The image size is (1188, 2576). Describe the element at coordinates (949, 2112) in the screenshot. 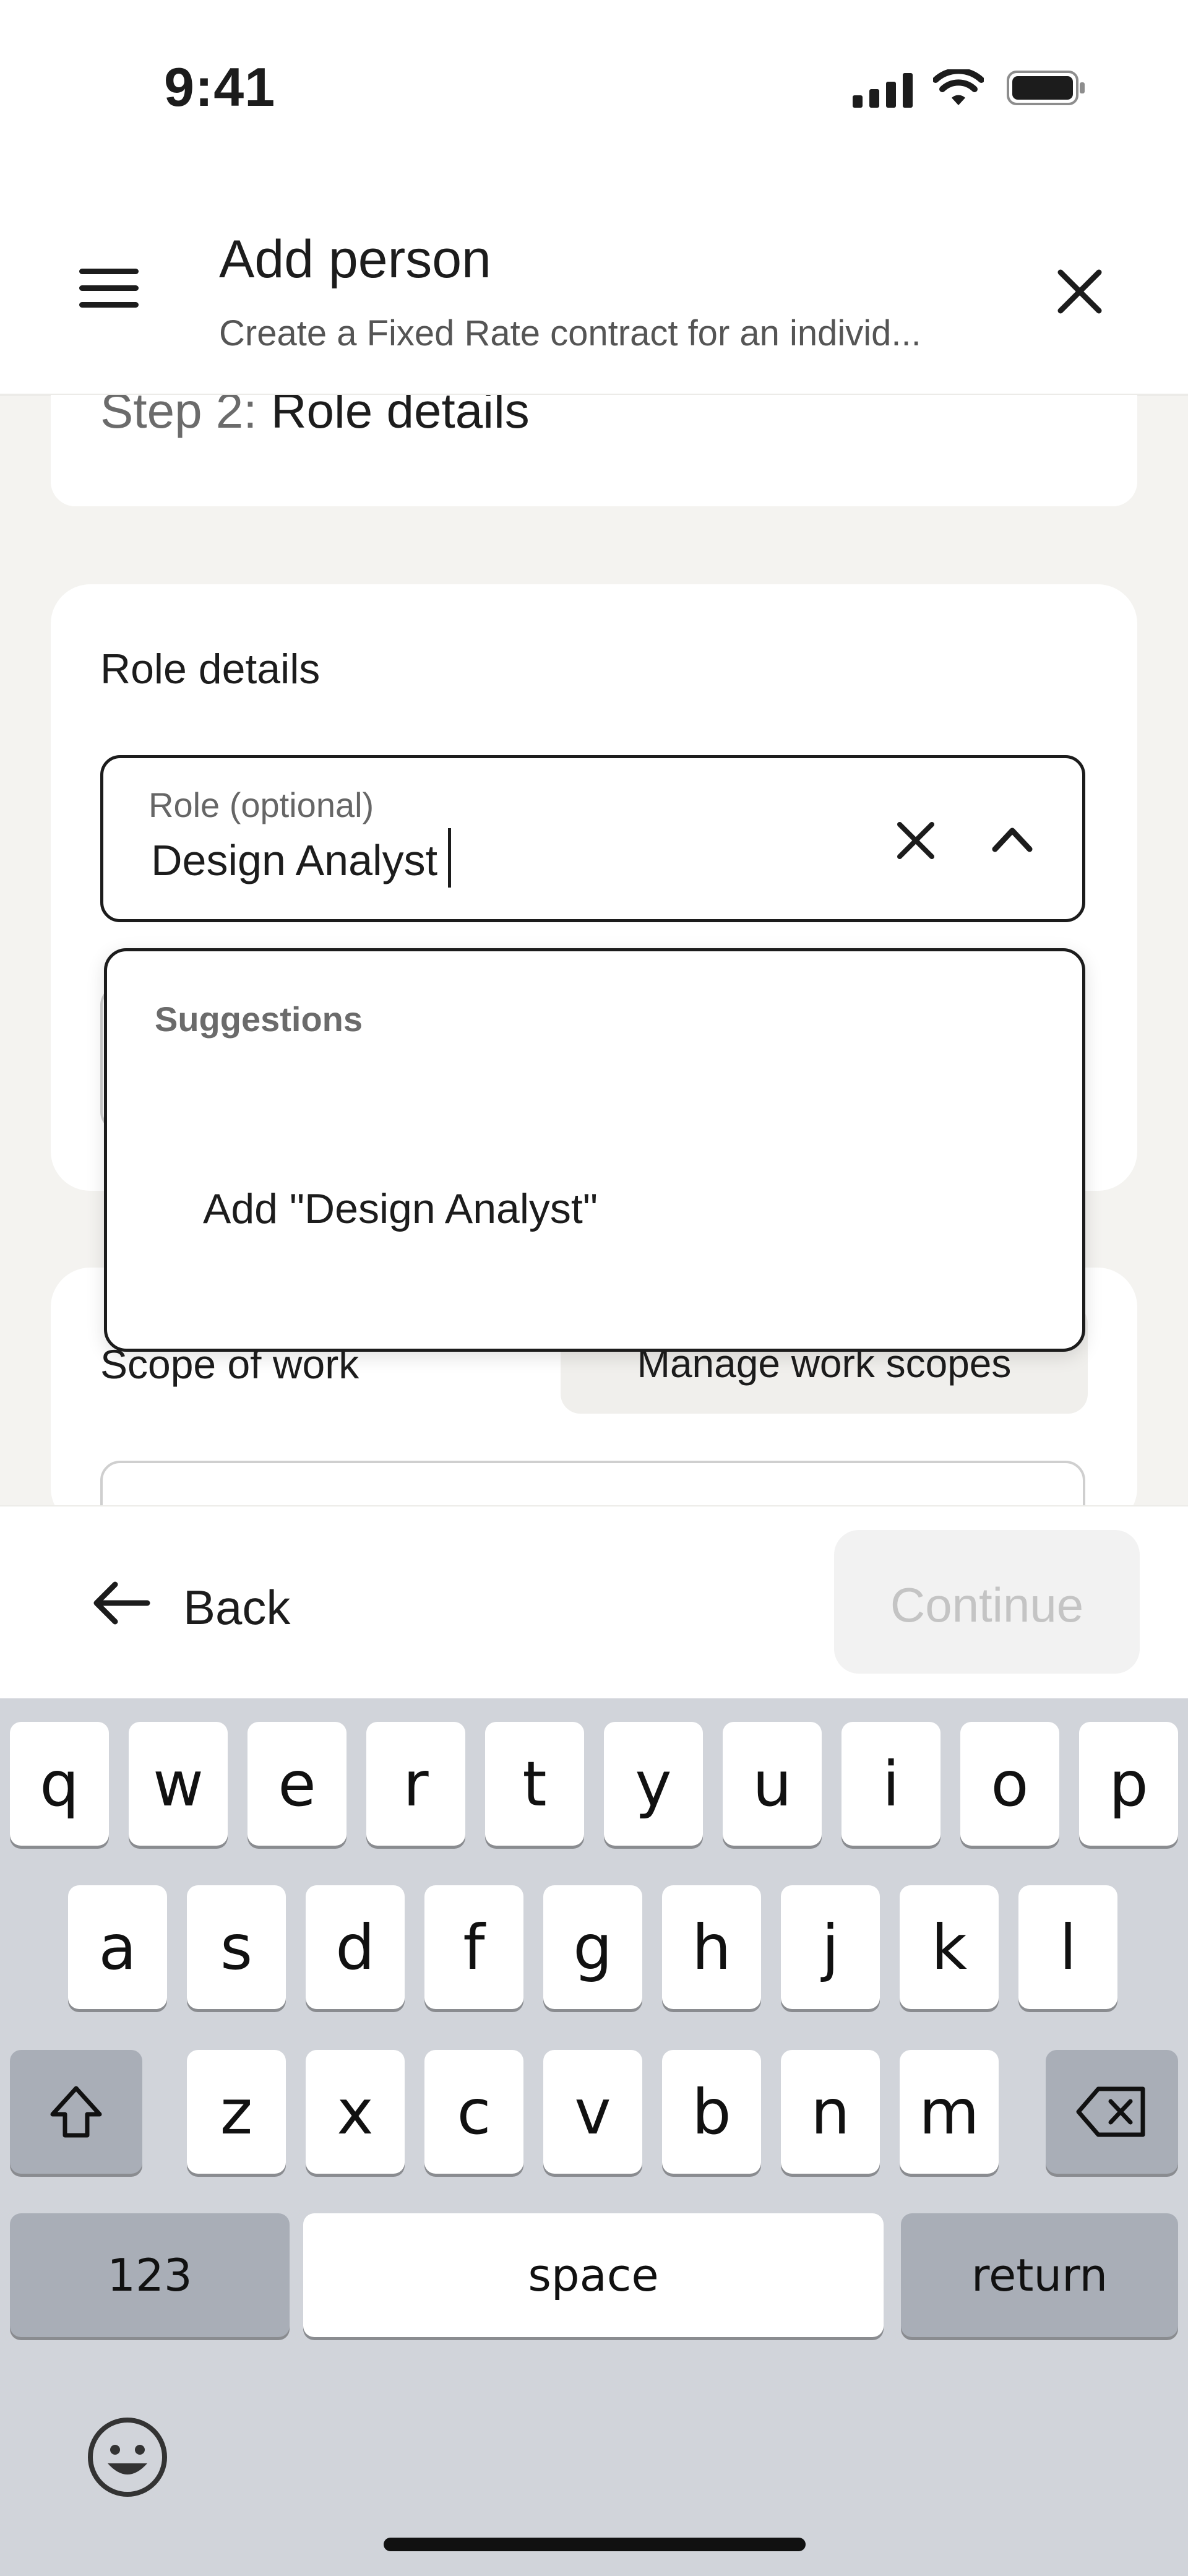

I see `key-m: m` at that location.